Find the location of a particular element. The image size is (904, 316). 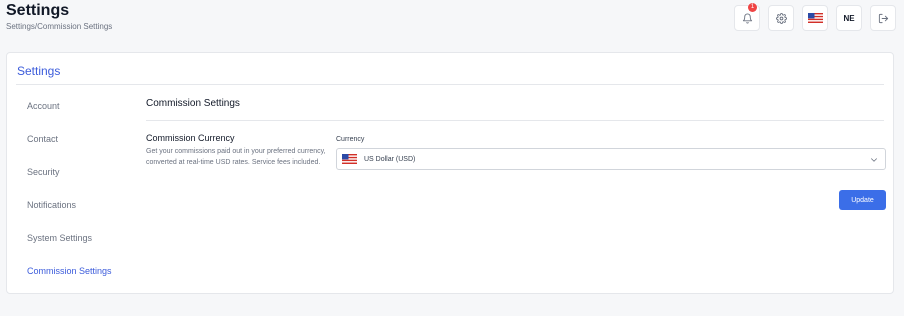

notification-badge: 1 is located at coordinates (752, 7).